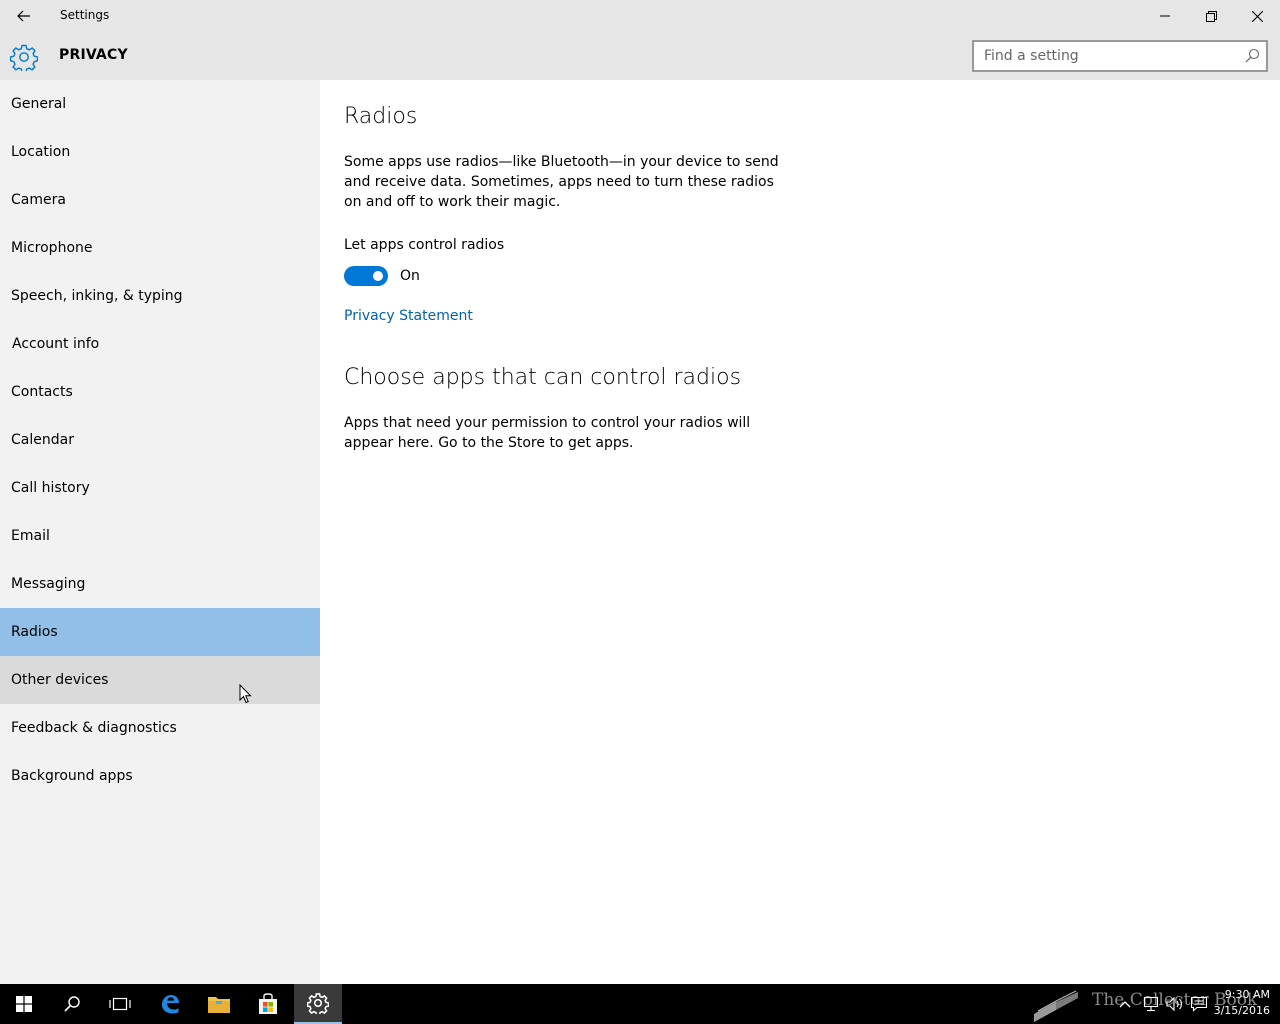 The image size is (1280, 1024). I want to click on sidebar-item-radios: Radios, so click(160, 632).